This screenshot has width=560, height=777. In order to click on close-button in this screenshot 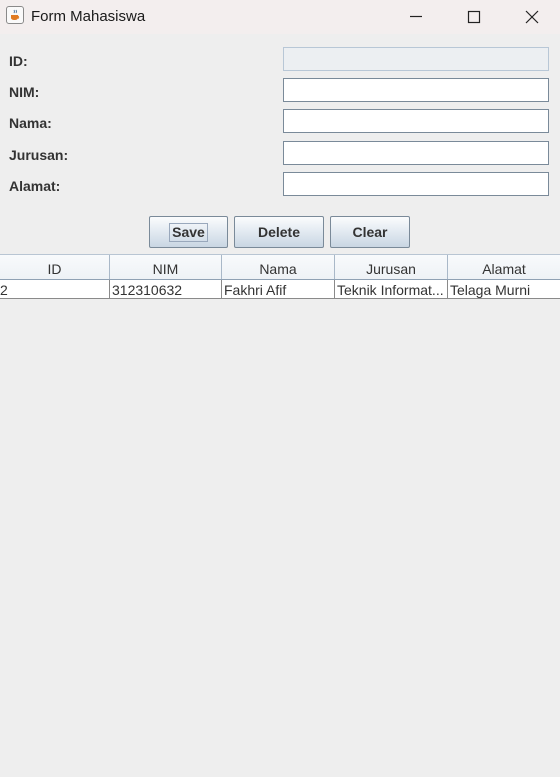, I will do `click(531, 17)`.